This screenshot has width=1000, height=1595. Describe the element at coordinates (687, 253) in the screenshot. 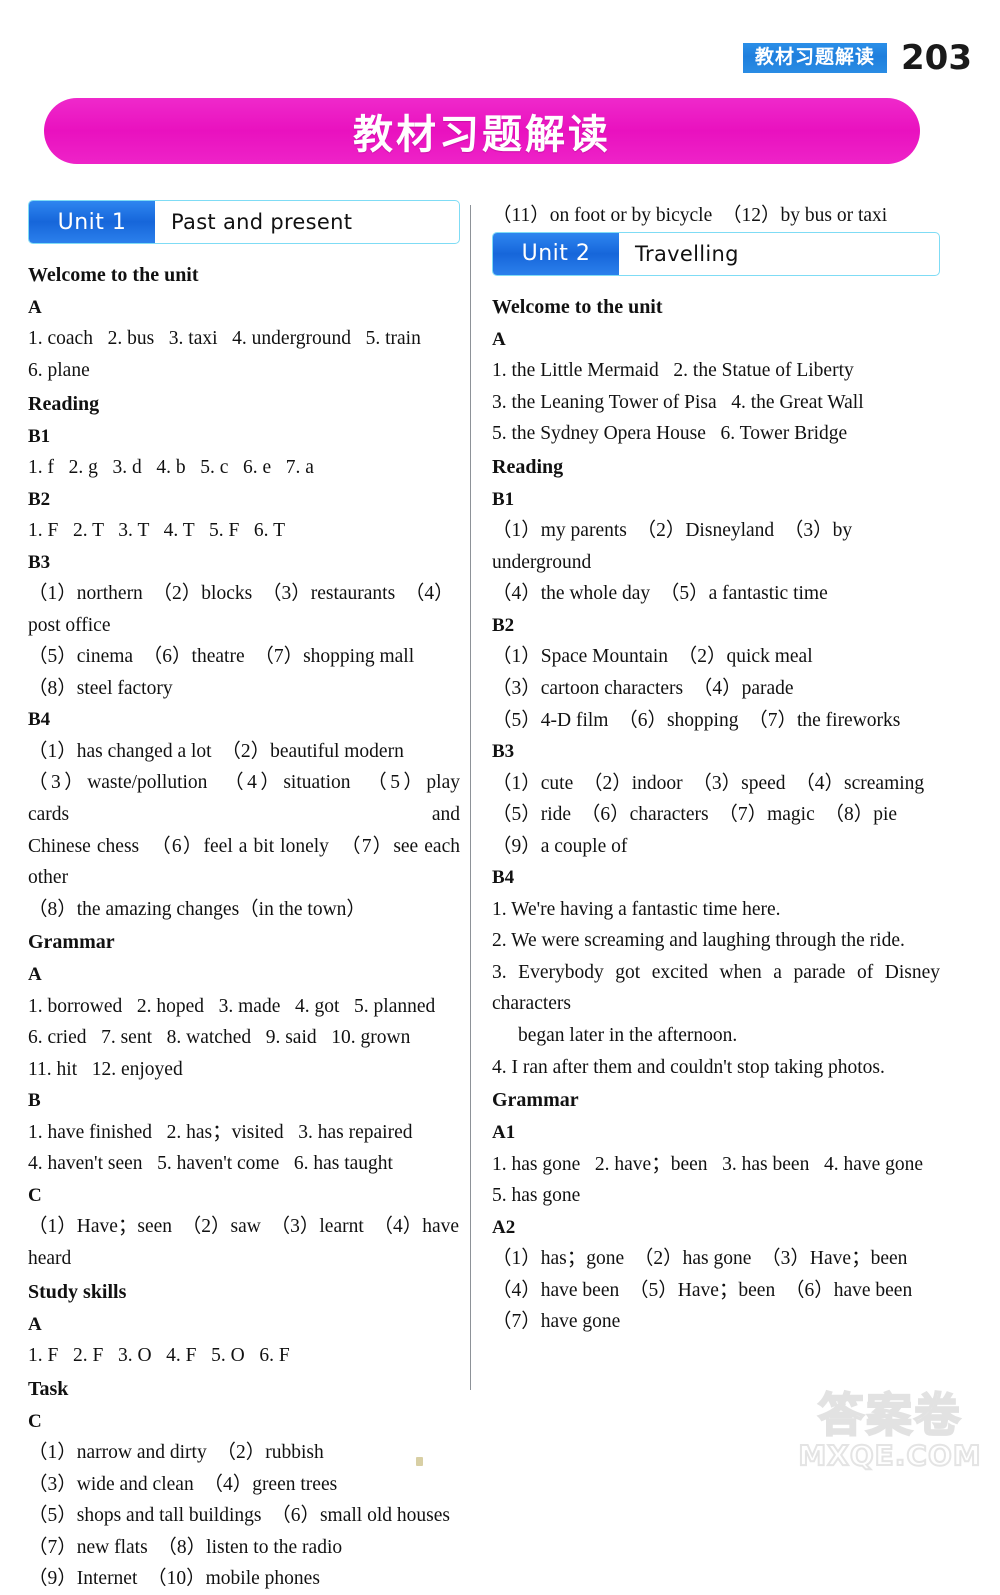

I see `unit-title-label: Travelling` at that location.